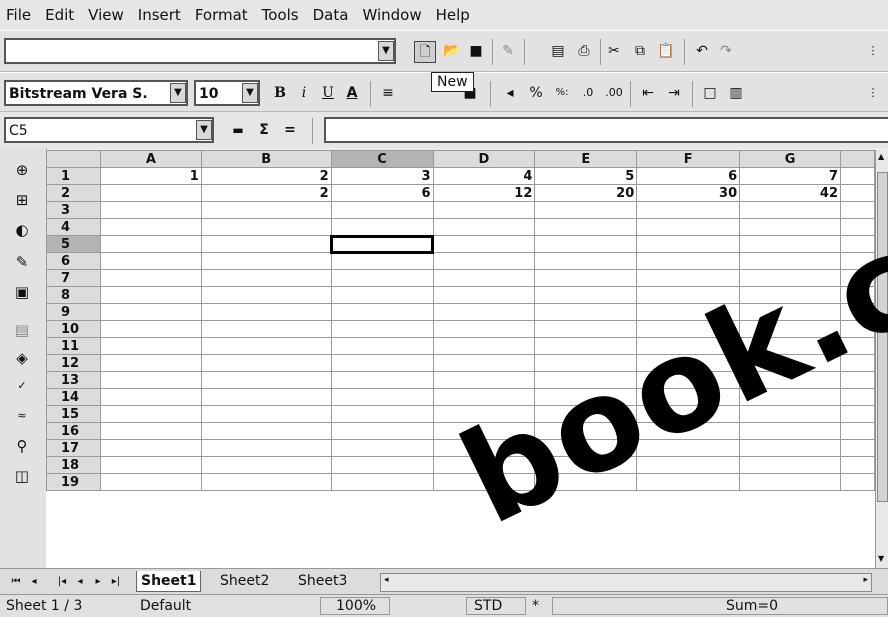  What do you see at coordinates (614, 93) in the screenshot?
I see `delete-decimal-icon: .00` at bounding box center [614, 93].